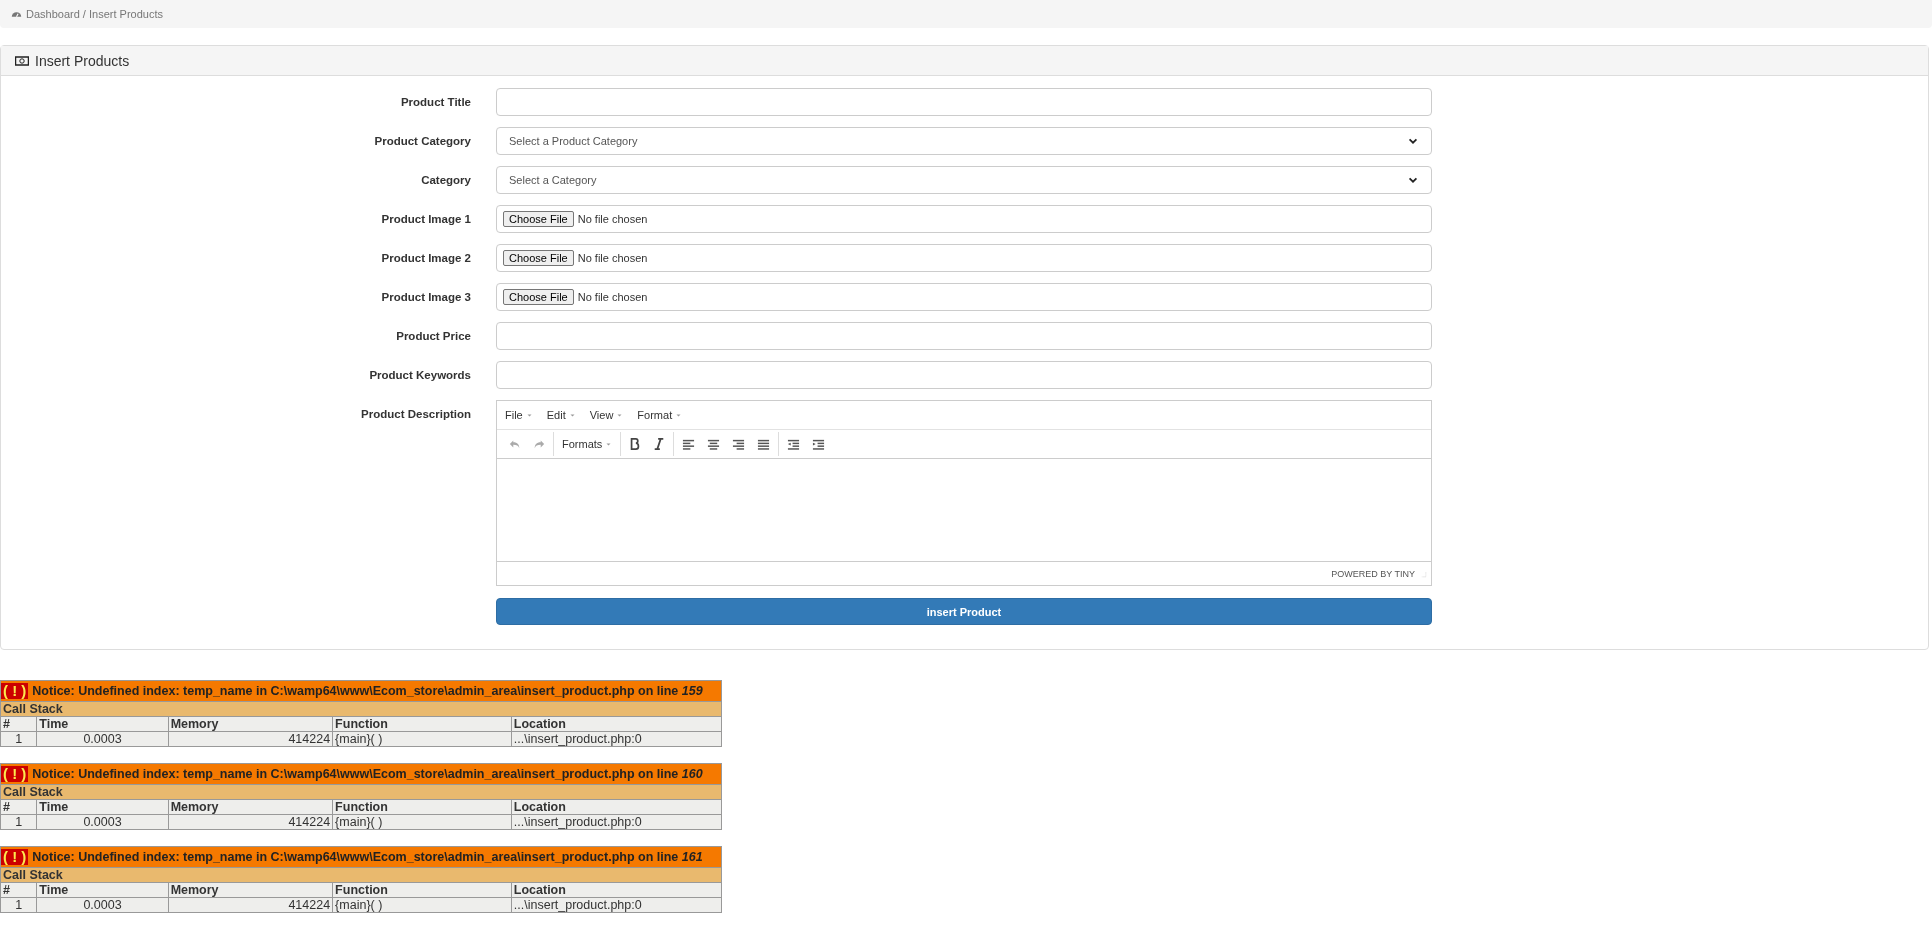 The width and height of the screenshot is (1932, 936). I want to click on notice-message: Notice: Undefined index: temp_name in C:\wamp64\www\Ecom_store\admin_area\insert_product.php on line 159, so click(367, 691).